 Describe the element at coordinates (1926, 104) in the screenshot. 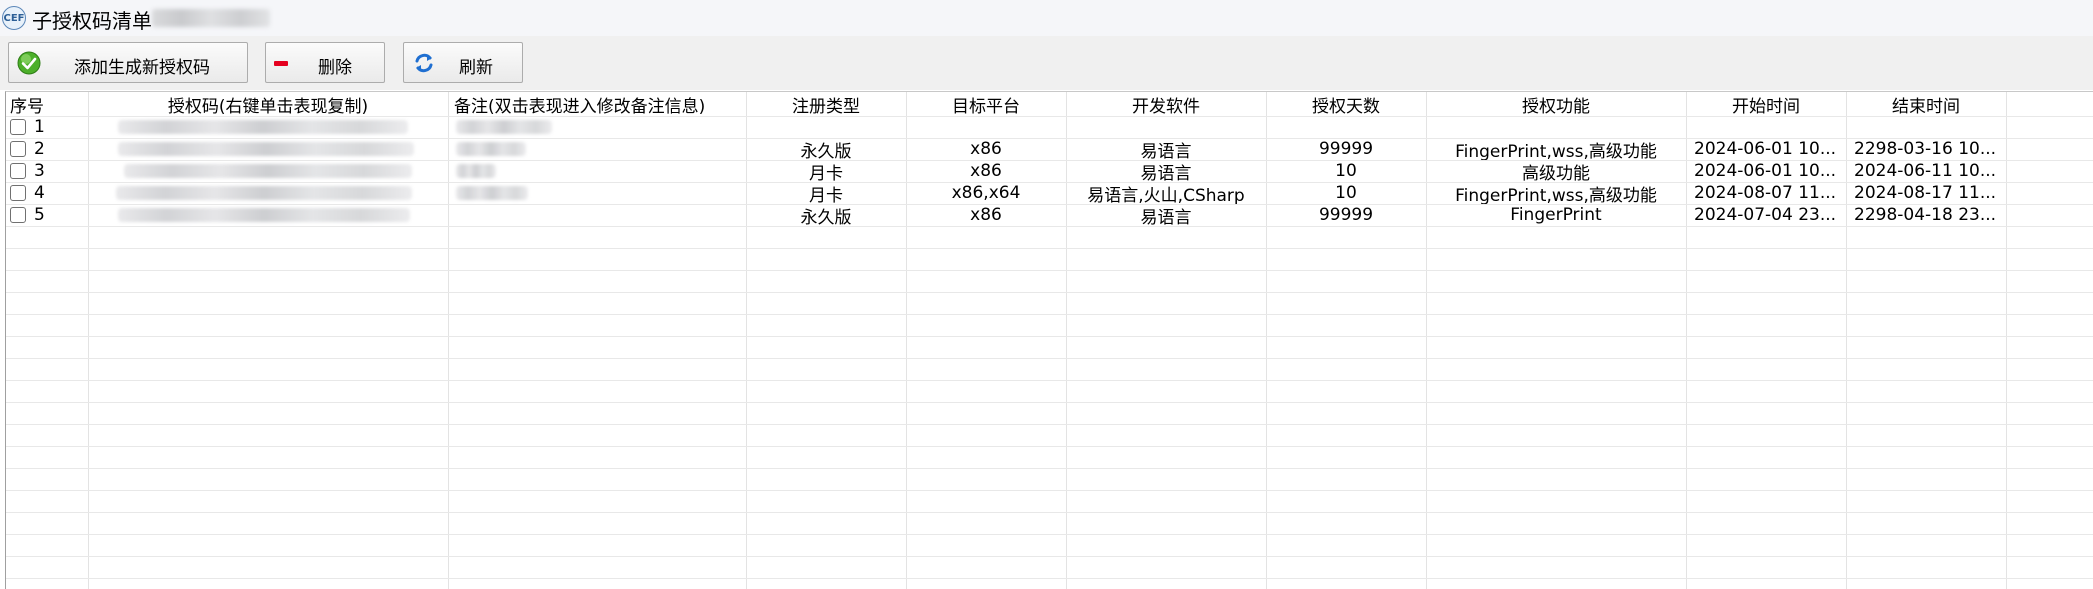

I see `column-header-end-time: 结束时间` at that location.